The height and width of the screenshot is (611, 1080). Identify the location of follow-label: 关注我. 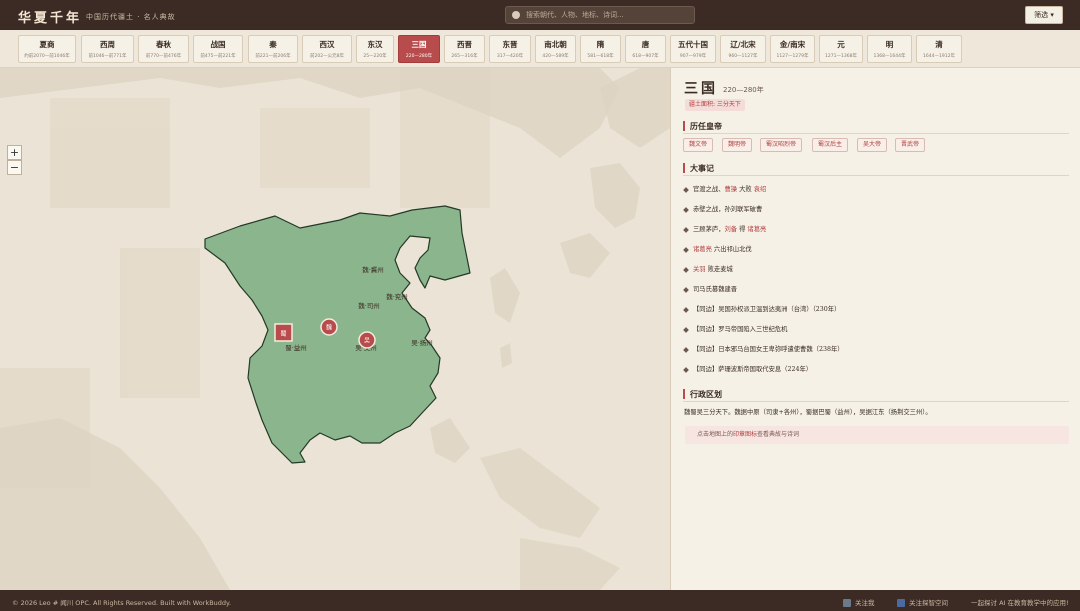
(865, 603).